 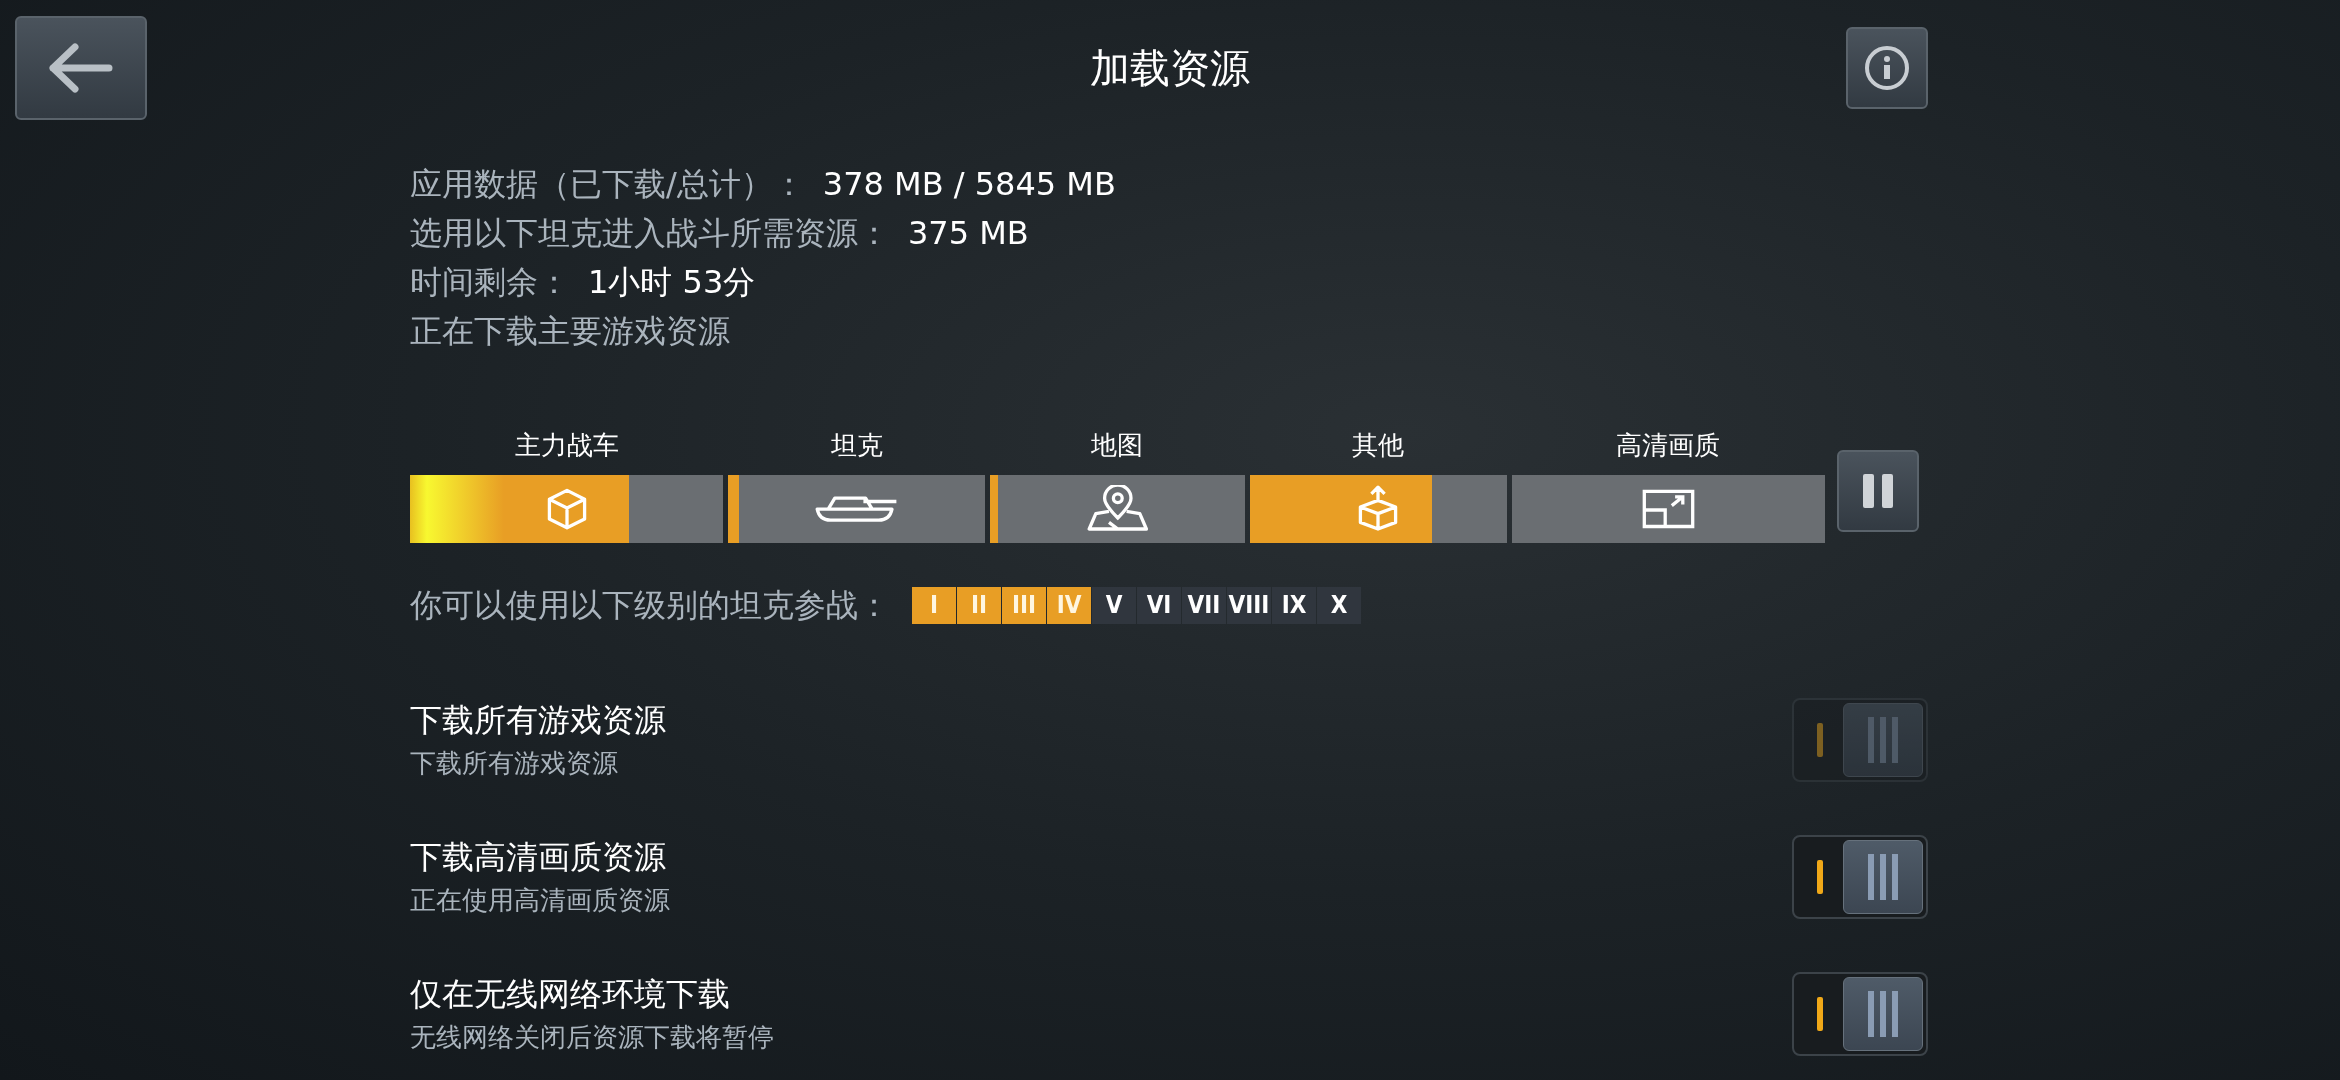 I want to click on back-arrow-icon, so click(x=81, y=67).